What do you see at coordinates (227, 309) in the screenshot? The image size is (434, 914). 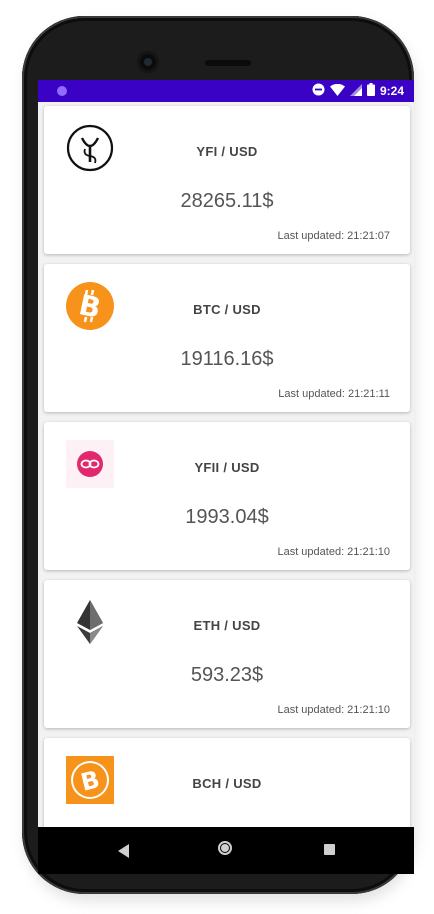 I see `pair-label: BTC / USD` at bounding box center [227, 309].